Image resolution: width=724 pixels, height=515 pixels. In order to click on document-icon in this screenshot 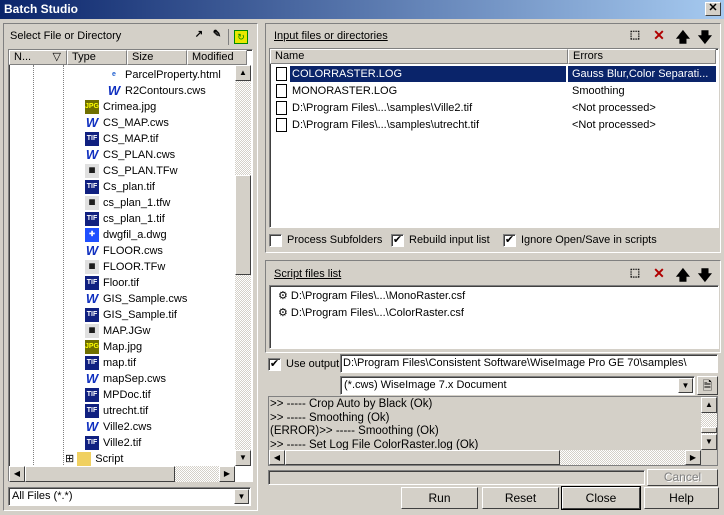, I will do `click(281, 74)`.